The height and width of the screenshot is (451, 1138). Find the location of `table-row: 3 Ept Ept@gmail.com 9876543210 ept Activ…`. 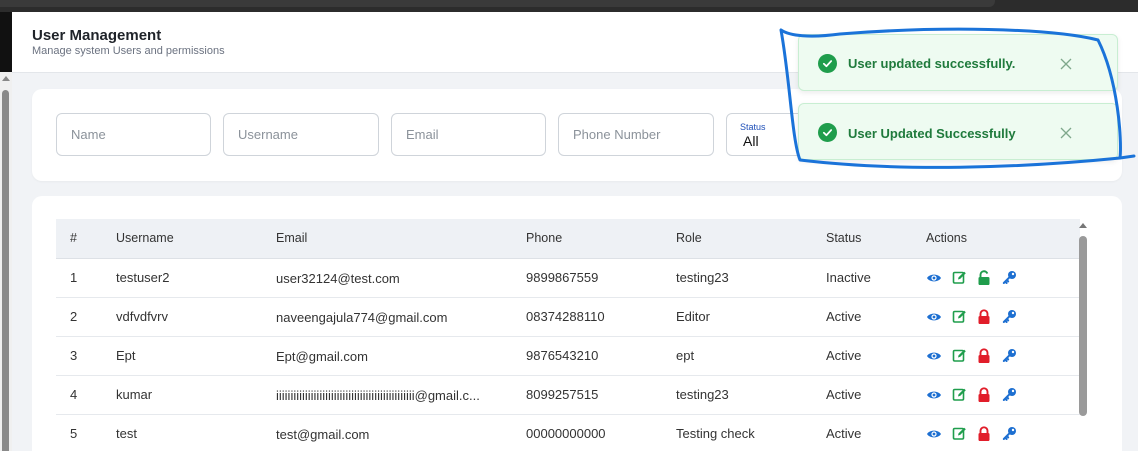

table-row: 3 Ept Ept@gmail.com 9876543210 ept Activ… is located at coordinates (568, 356).